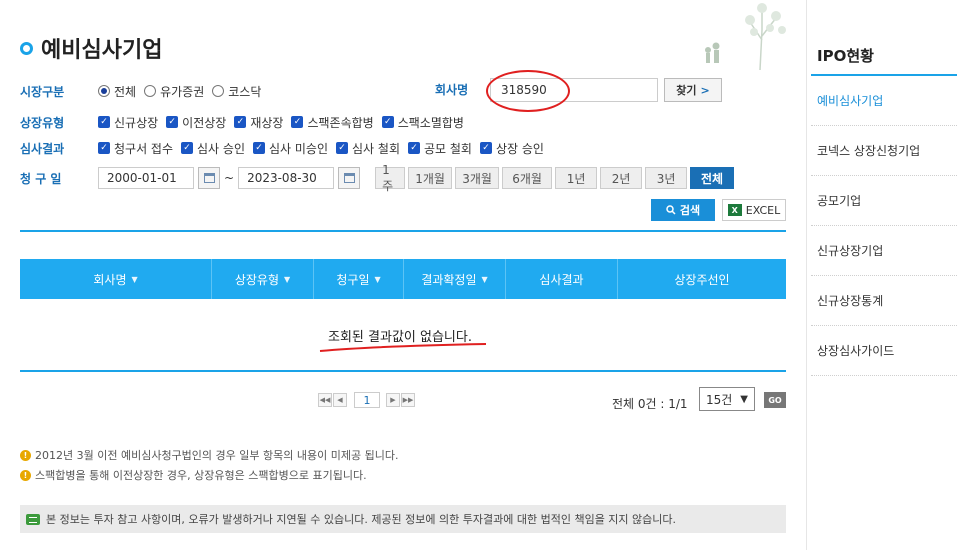 This screenshot has width=966, height=550. Describe the element at coordinates (477, 178) in the screenshot. I see `period-3m-button: 3개월` at that location.